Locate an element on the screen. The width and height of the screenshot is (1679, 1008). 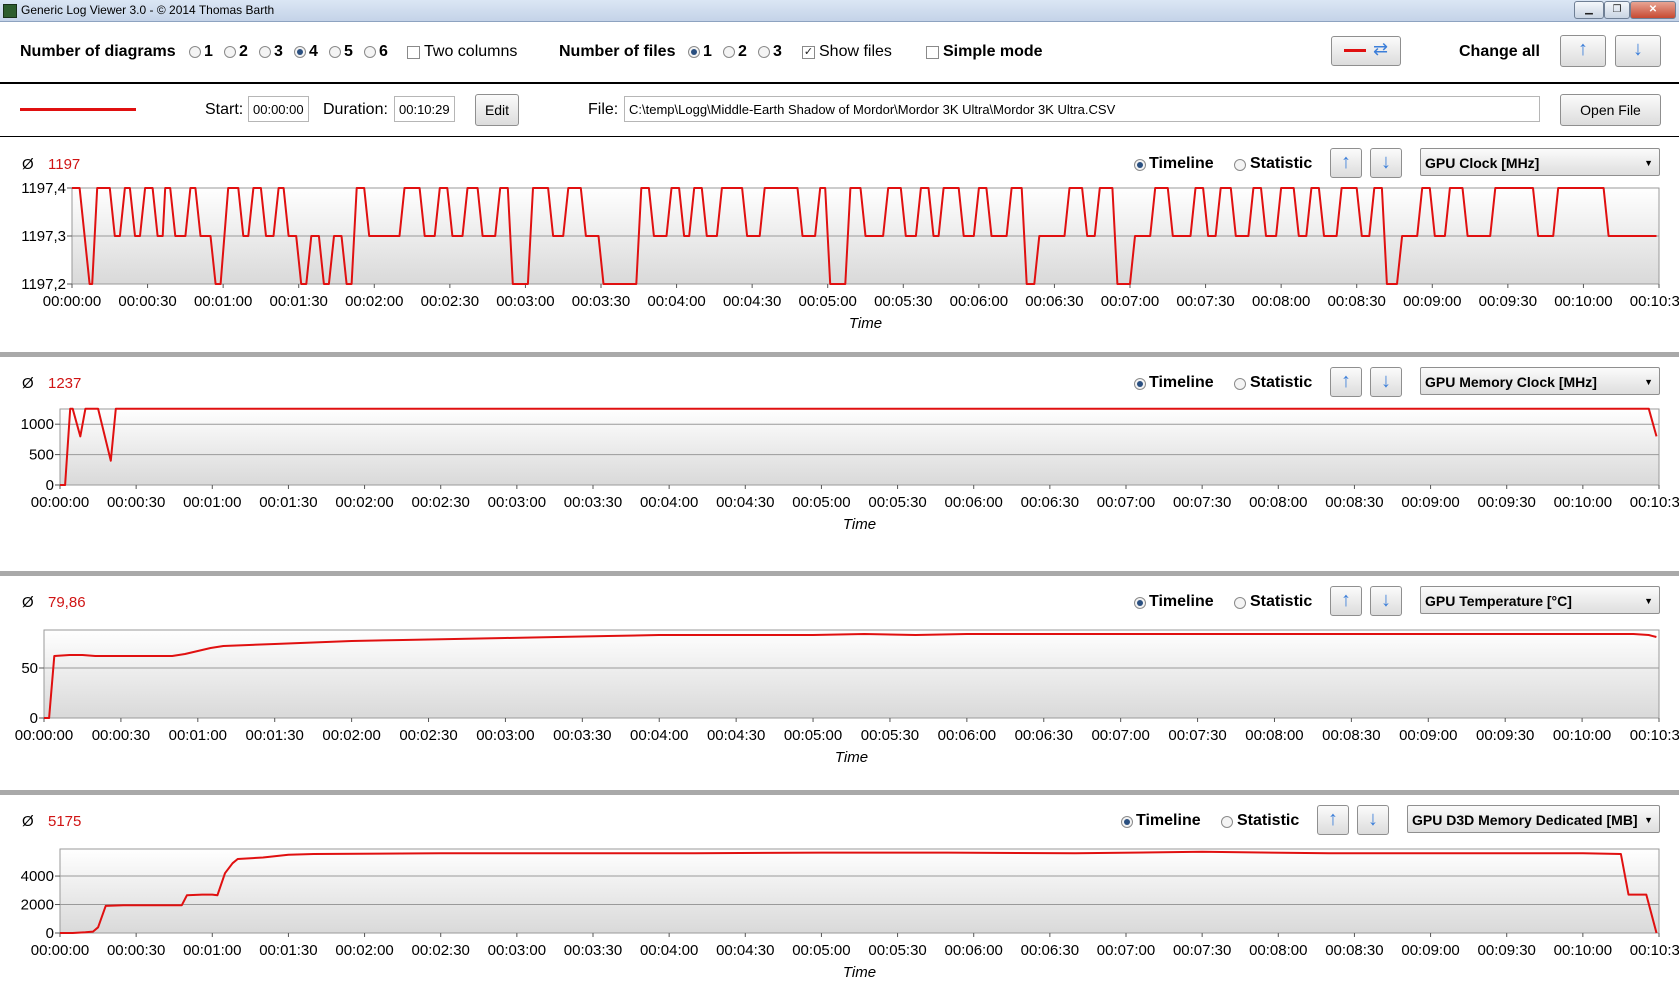
metric-select: GPU D3D Memory Dedicated [MB] ▼ is located at coordinates (1533, 819).